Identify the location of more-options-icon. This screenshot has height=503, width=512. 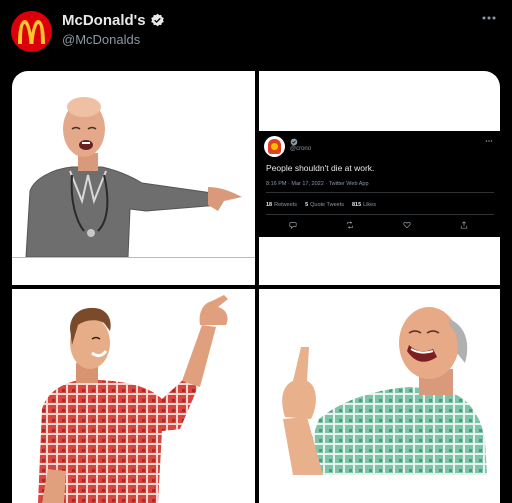
(489, 18).